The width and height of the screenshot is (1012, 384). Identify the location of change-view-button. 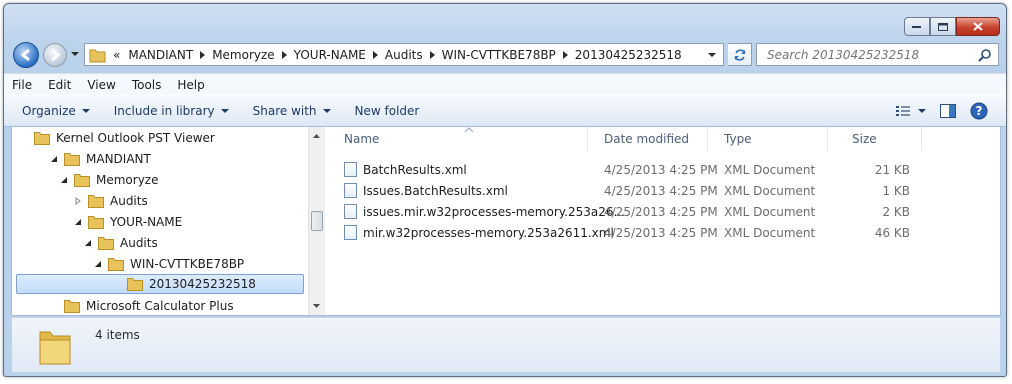
(911, 111).